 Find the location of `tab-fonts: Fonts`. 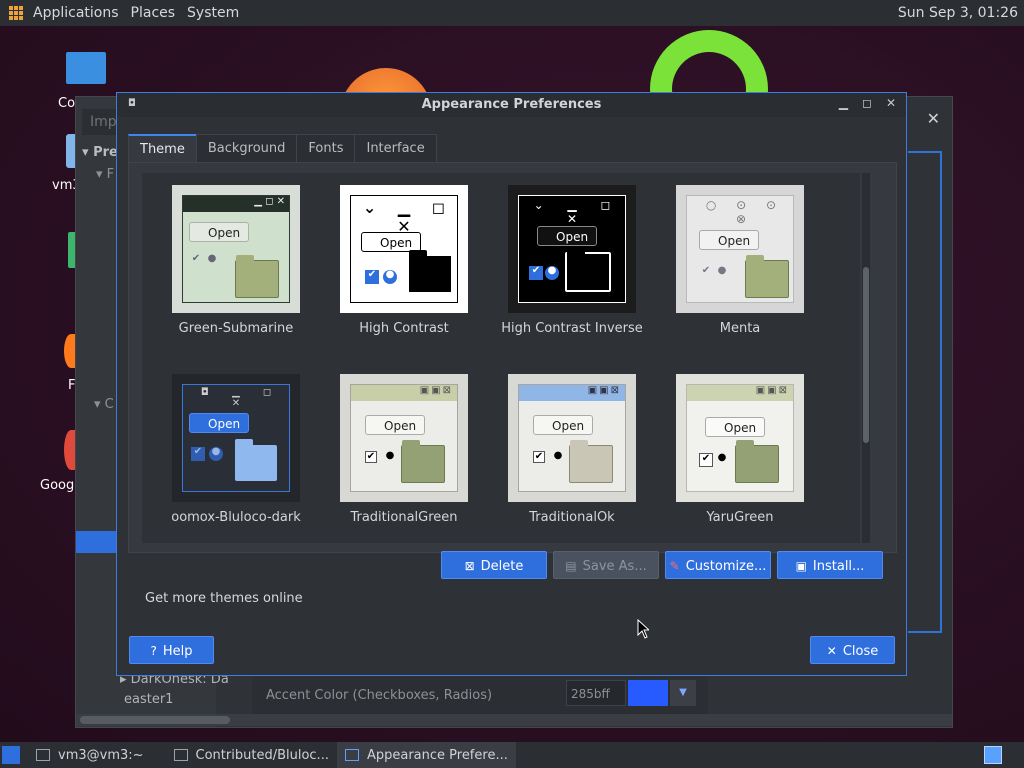

tab-fonts: Fonts is located at coordinates (326, 148).